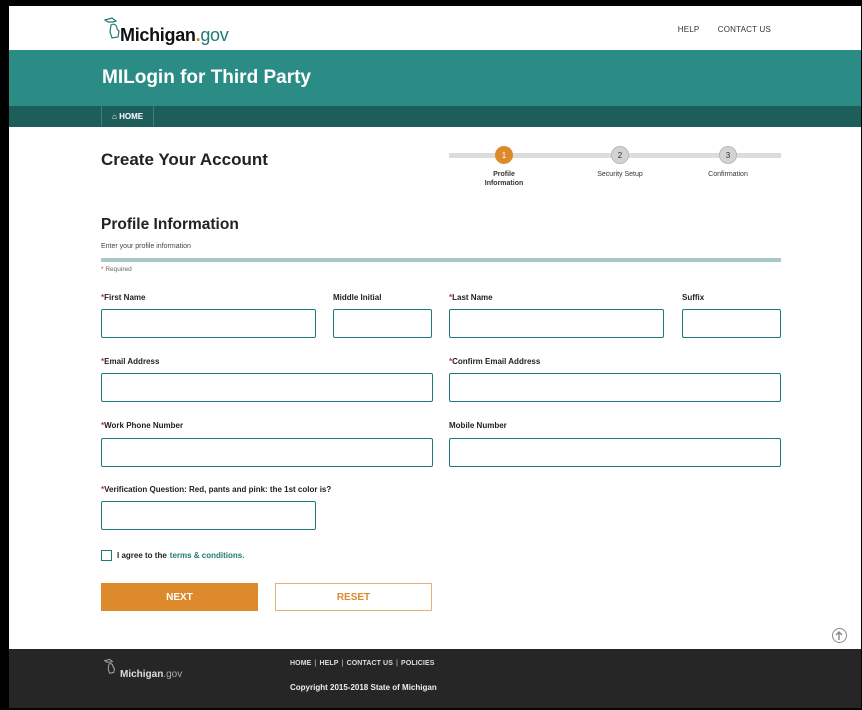  What do you see at coordinates (382, 323) in the screenshot?
I see `middle-initial-input` at bounding box center [382, 323].